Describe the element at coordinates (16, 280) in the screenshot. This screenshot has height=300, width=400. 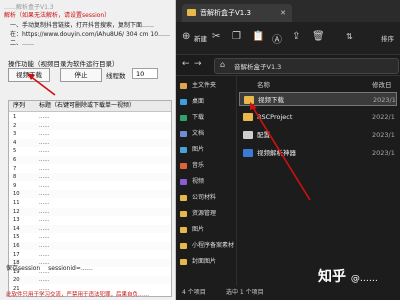
I see `row-index: 20` at that location.